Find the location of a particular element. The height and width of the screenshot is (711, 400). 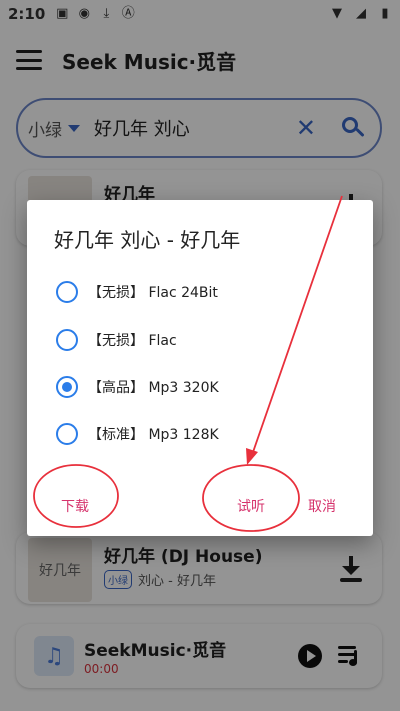

dialog-title: 好几年 刘心 - 好几年 is located at coordinates (147, 240).